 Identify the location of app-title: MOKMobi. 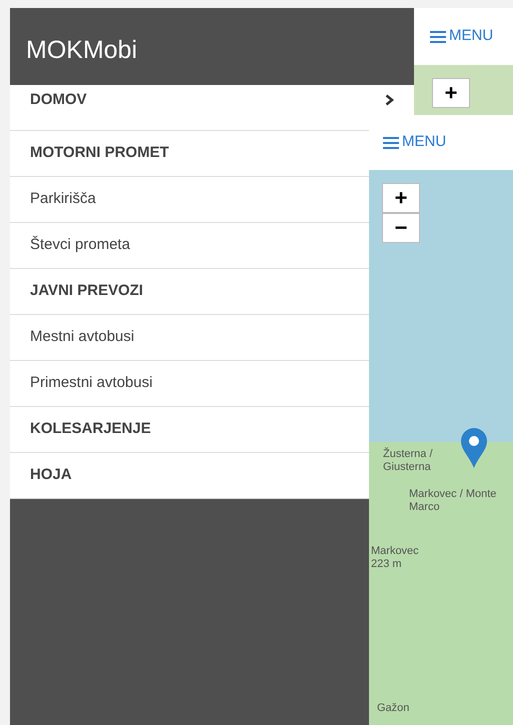
(212, 46).